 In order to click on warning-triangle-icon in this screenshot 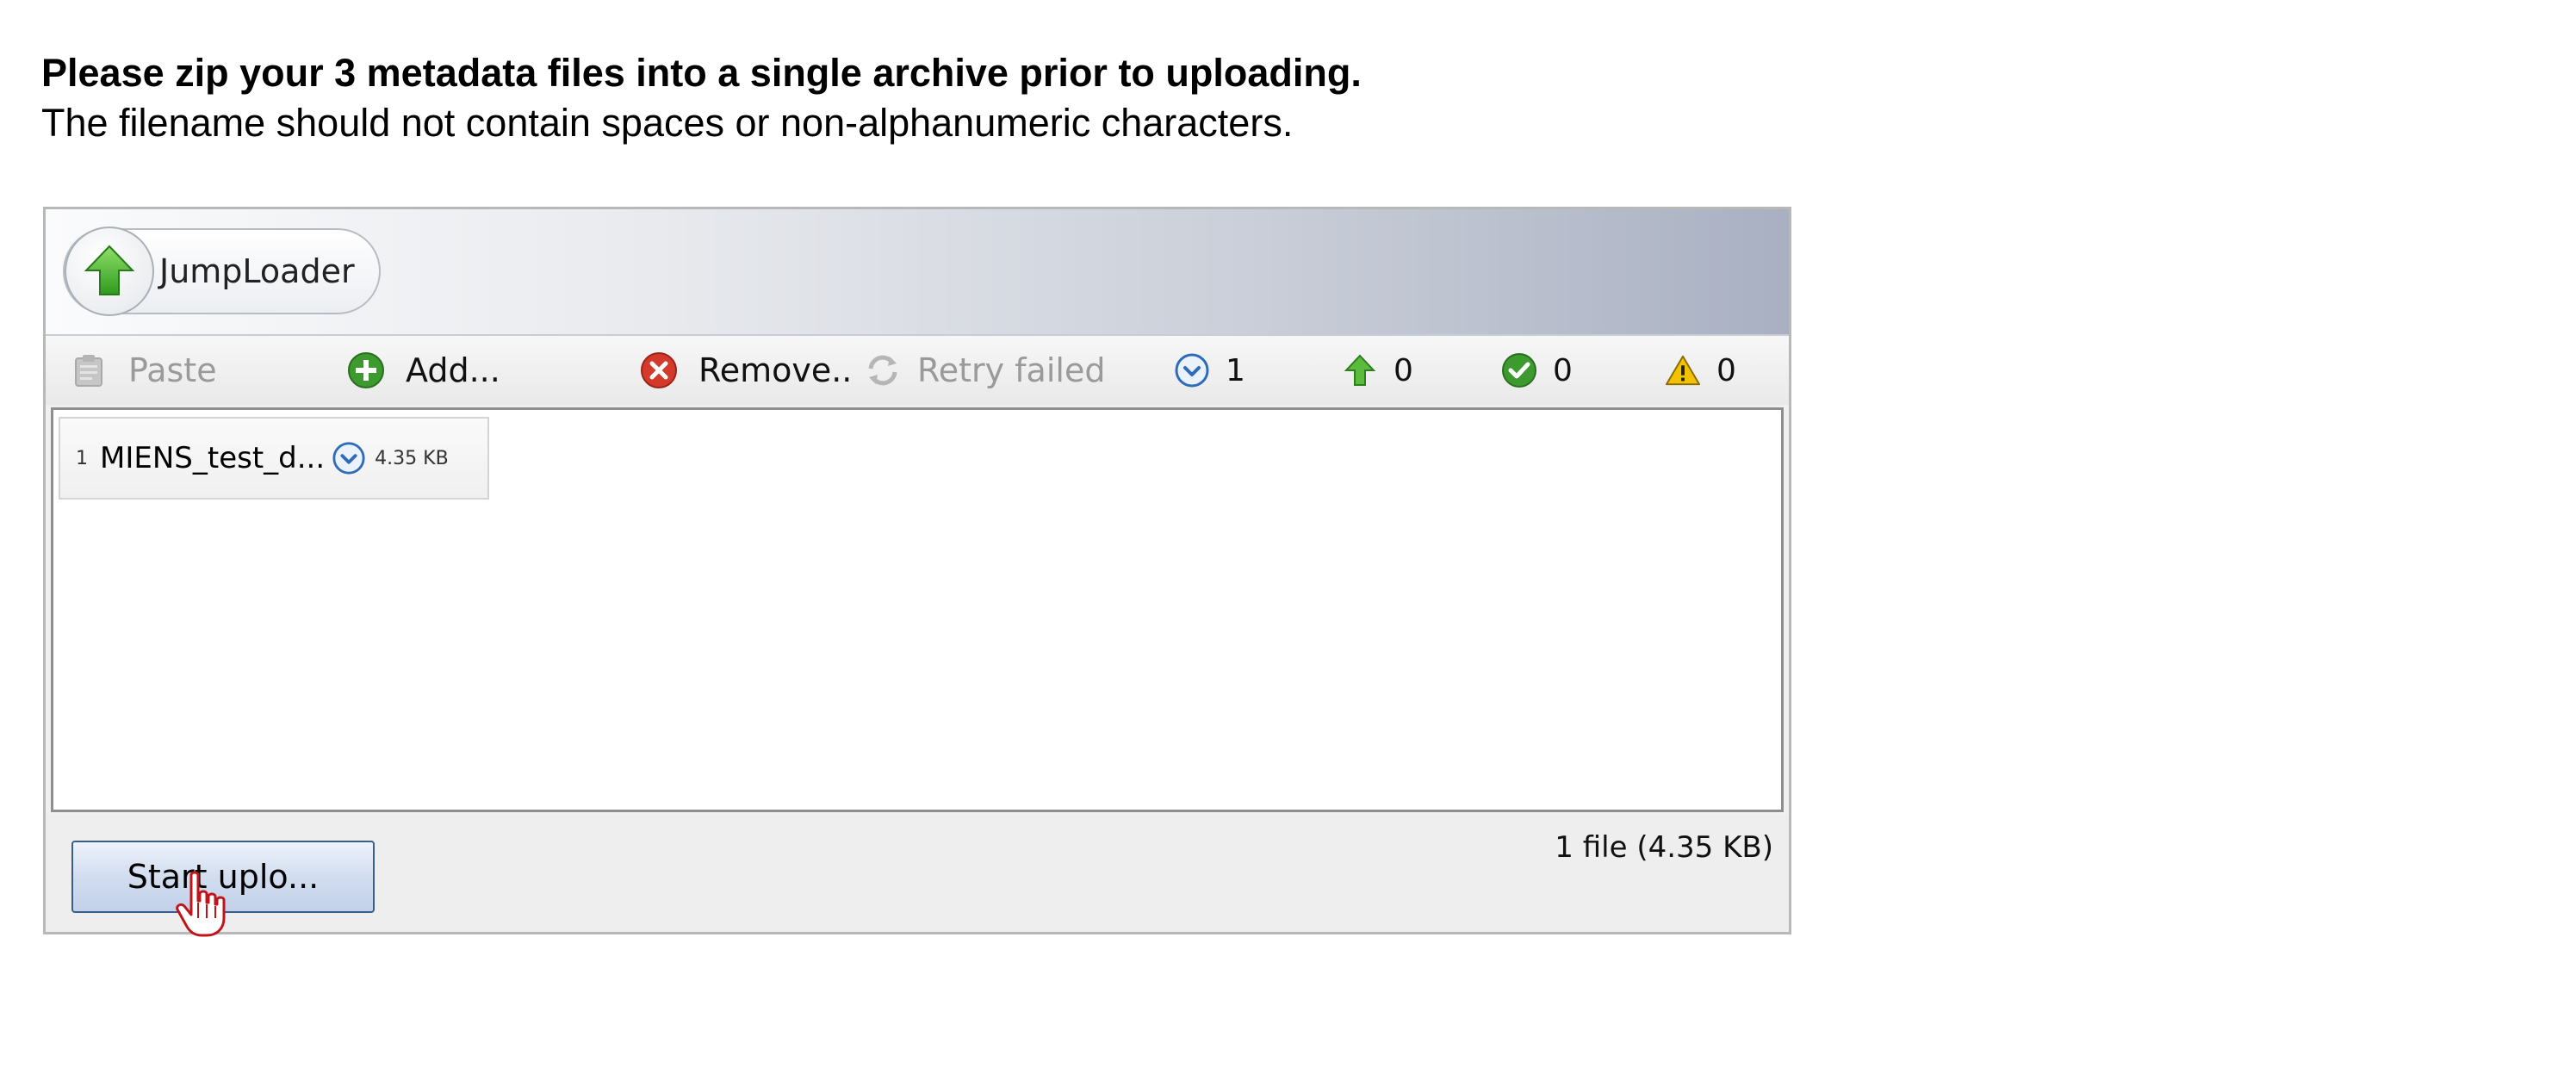, I will do `click(1683, 370)`.